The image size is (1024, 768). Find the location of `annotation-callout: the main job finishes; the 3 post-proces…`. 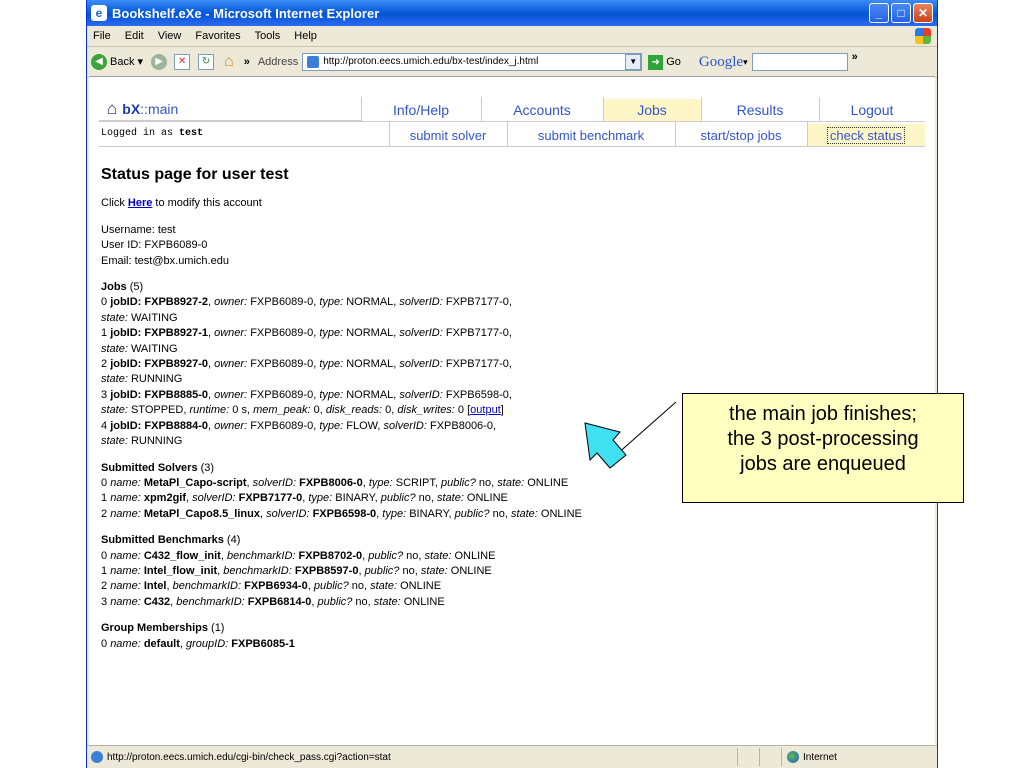

annotation-callout: the main job finishes; the 3 post-proces… is located at coordinates (823, 448).